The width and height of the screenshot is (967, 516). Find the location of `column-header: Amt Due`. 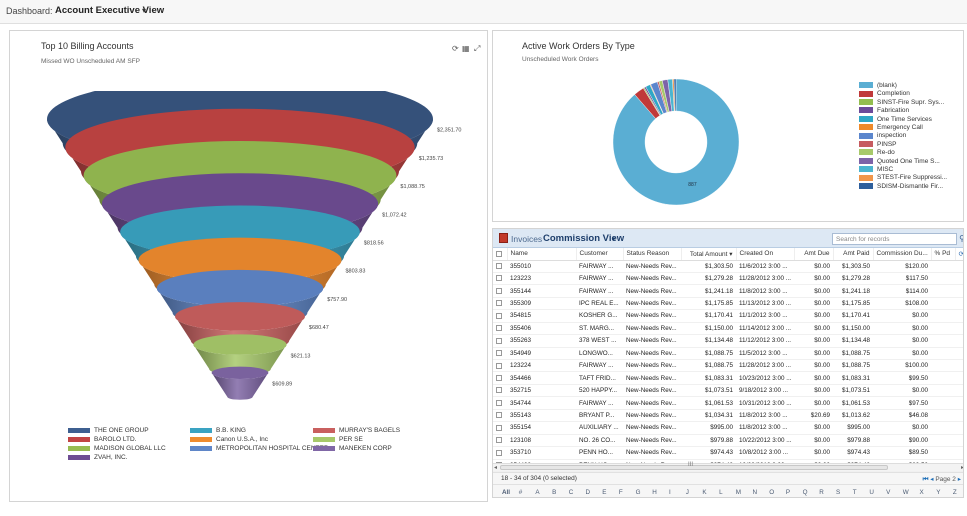

column-header: Amt Due is located at coordinates (814, 254).